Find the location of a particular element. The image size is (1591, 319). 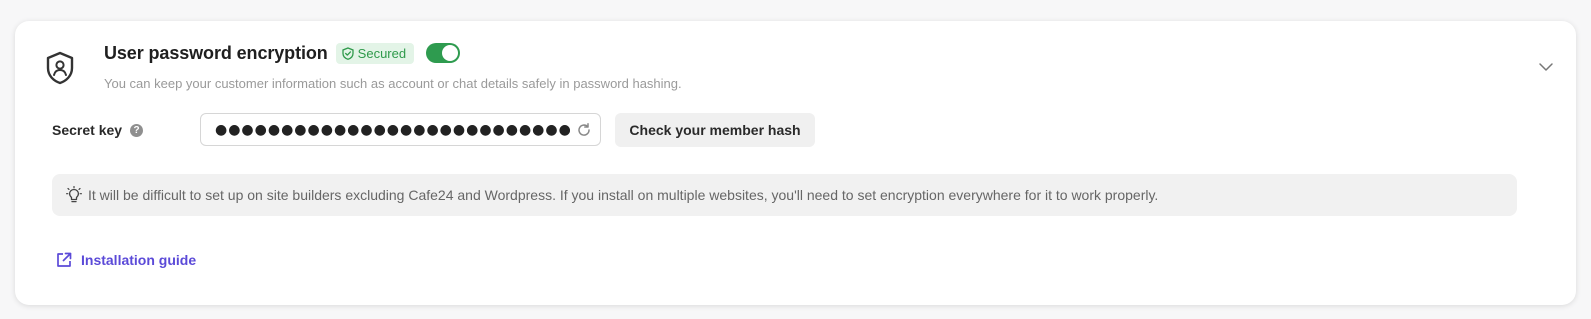

secret-key-label: Secret key is located at coordinates (87, 130).